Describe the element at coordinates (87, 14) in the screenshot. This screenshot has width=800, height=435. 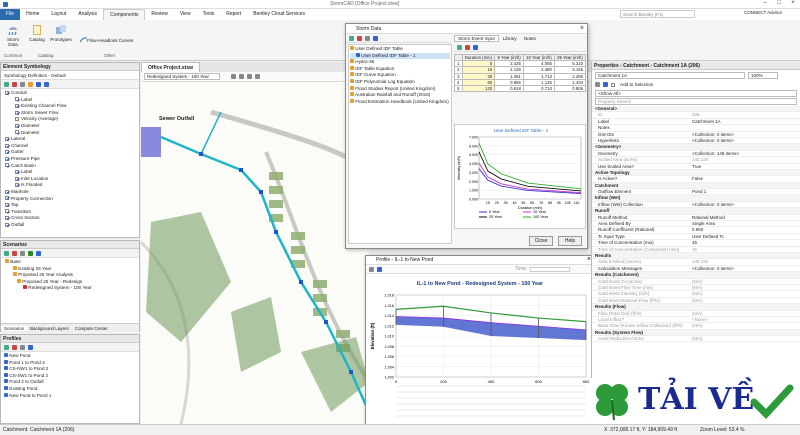
I see `tab-analysis: Analysis` at that location.